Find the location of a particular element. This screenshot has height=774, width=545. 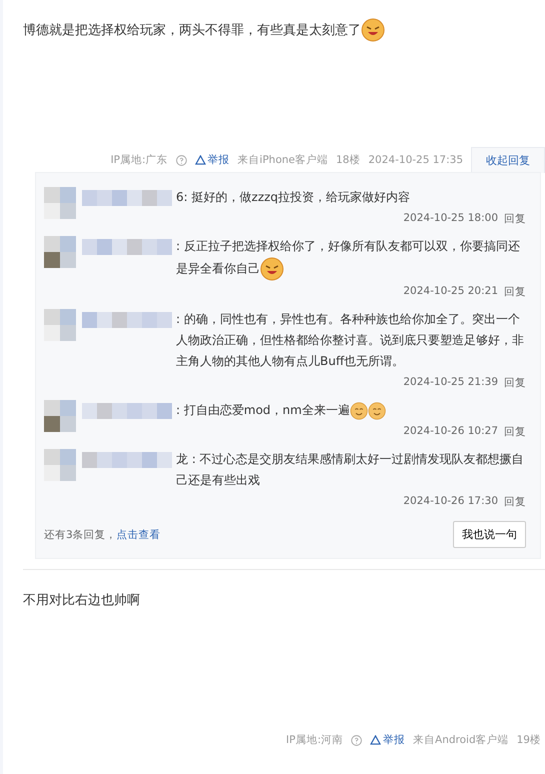

reply-text: 6: 挺好的，做zzzq拉投资，给玩家做好内容 is located at coordinates (293, 197).